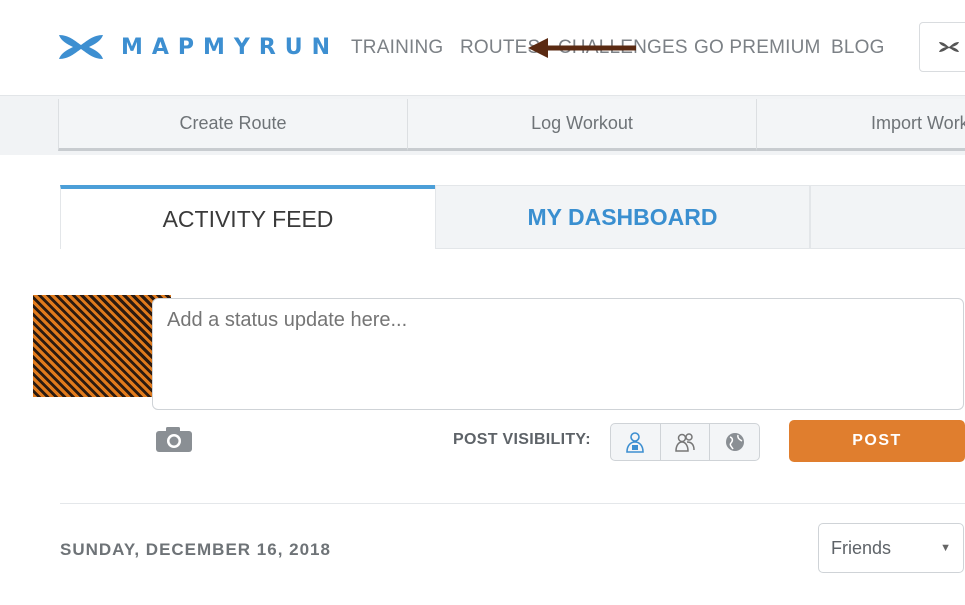  What do you see at coordinates (861, 547) in the screenshot?
I see `feed-filter-value: Friends` at bounding box center [861, 547].